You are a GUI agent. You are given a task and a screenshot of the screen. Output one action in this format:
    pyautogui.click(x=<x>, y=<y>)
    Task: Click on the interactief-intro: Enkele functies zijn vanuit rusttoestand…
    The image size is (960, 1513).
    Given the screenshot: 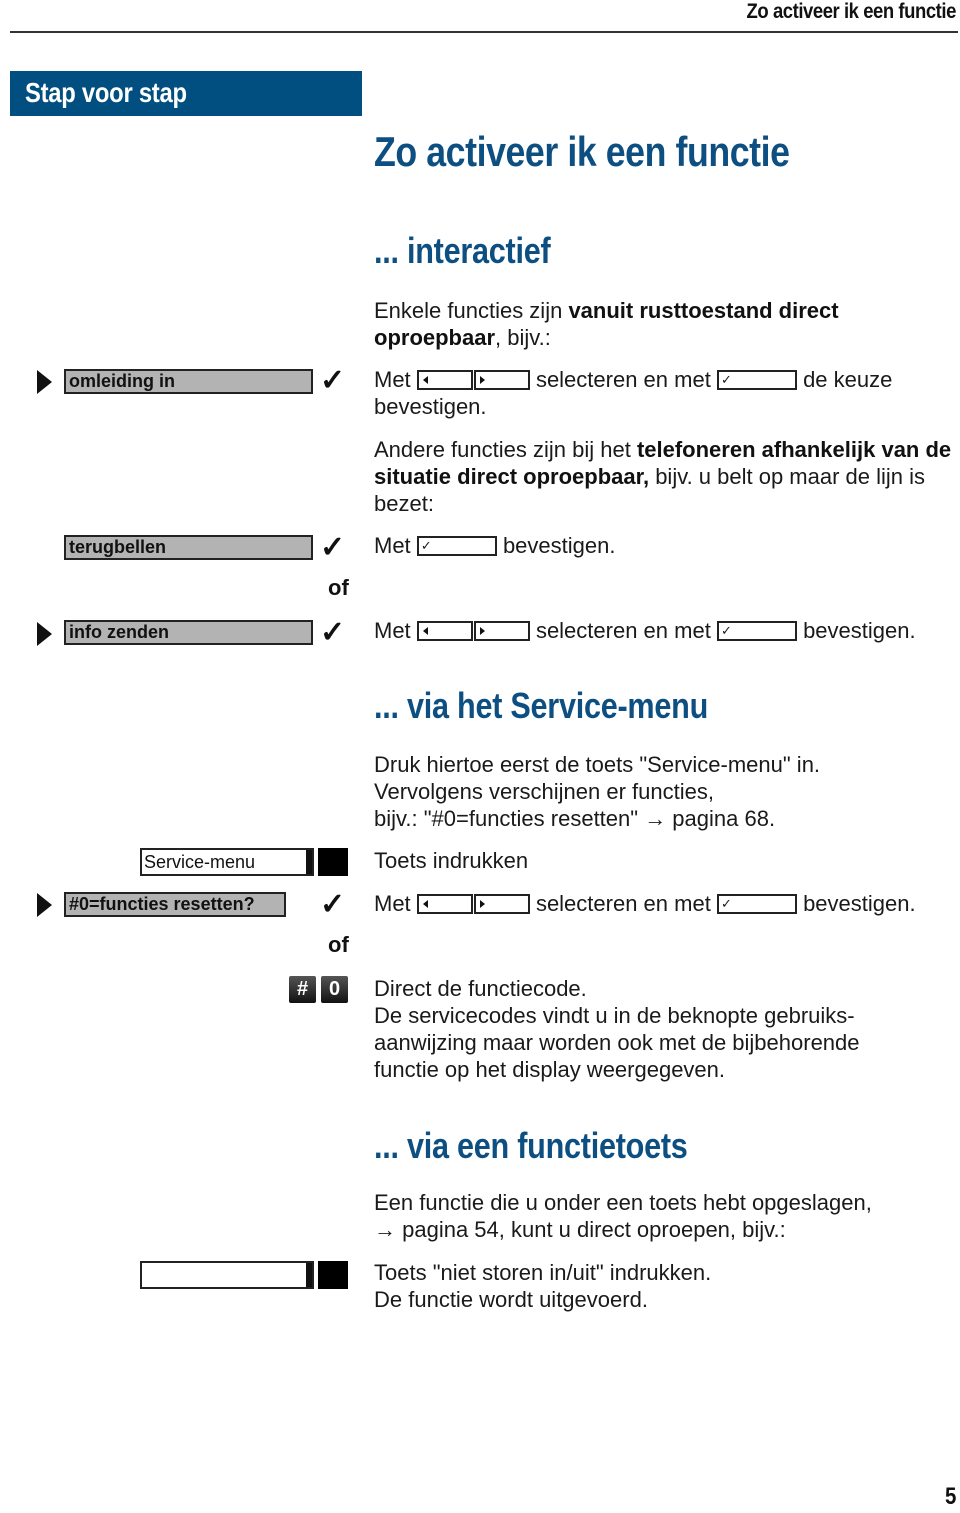 What is the action you would take?
    pyautogui.click(x=606, y=324)
    